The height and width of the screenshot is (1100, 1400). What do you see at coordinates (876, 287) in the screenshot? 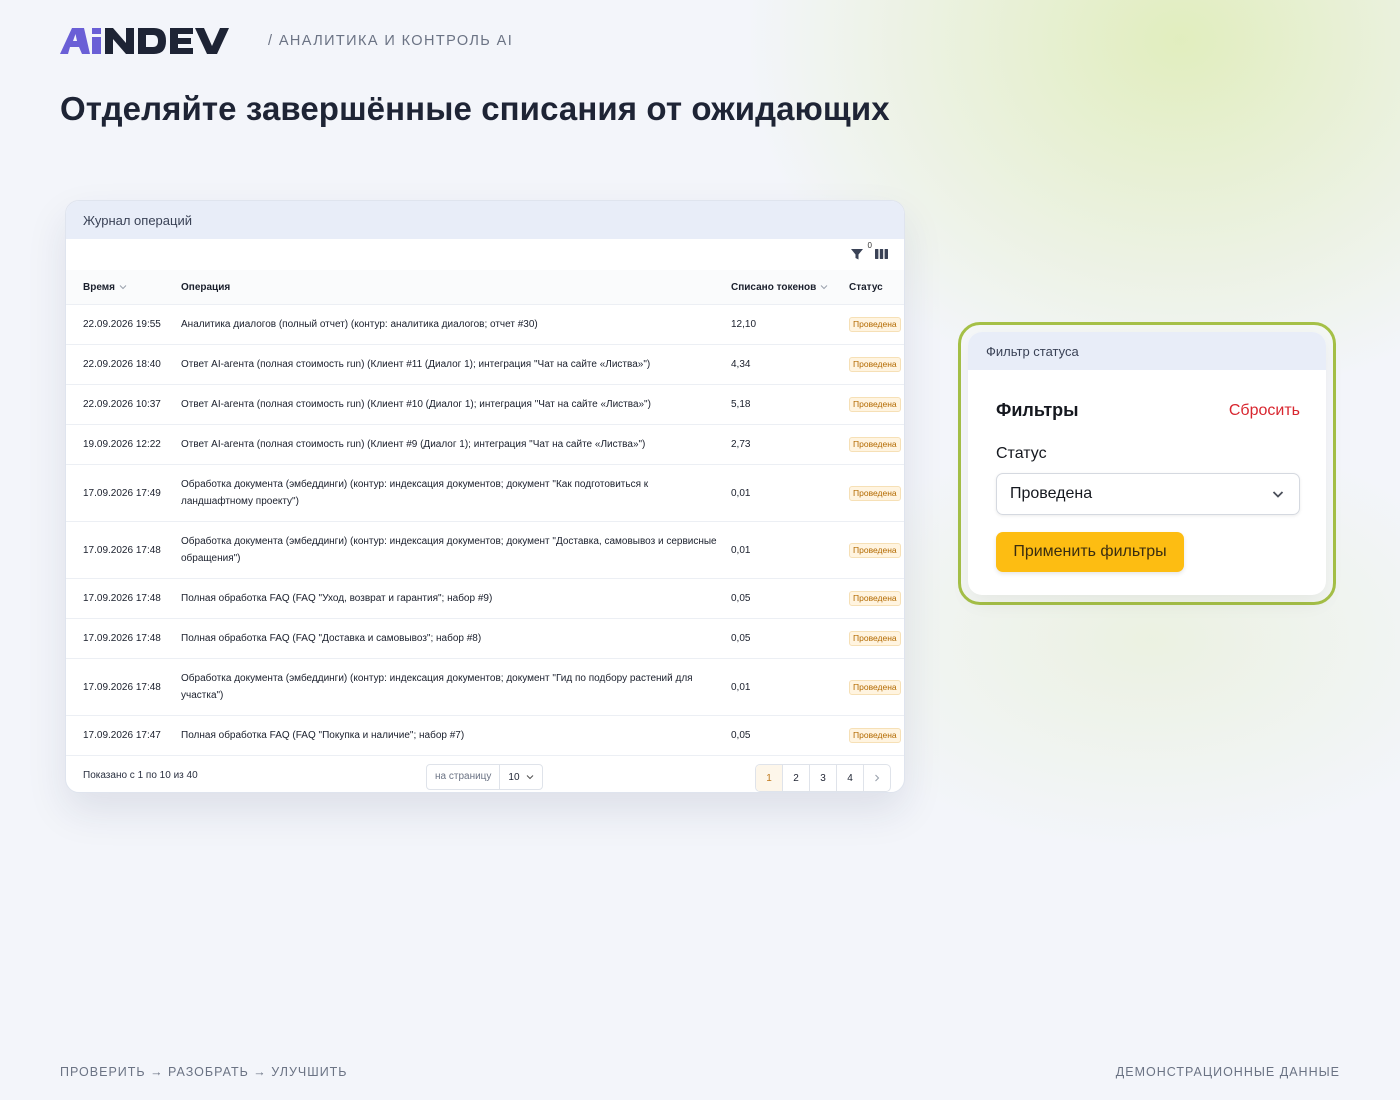
I see `column-header-status: Статус` at bounding box center [876, 287].